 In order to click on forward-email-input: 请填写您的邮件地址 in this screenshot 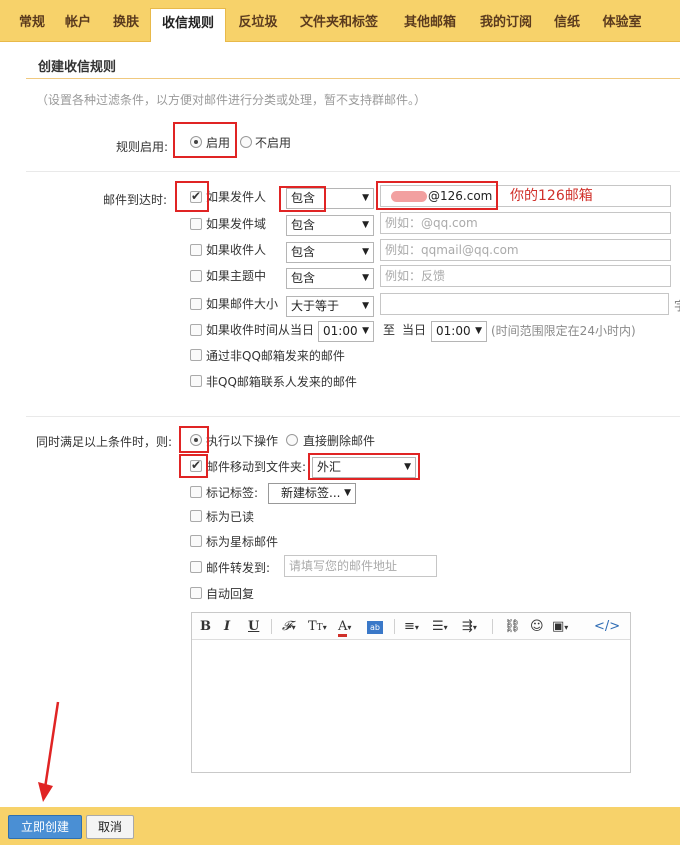, I will do `click(360, 566)`.